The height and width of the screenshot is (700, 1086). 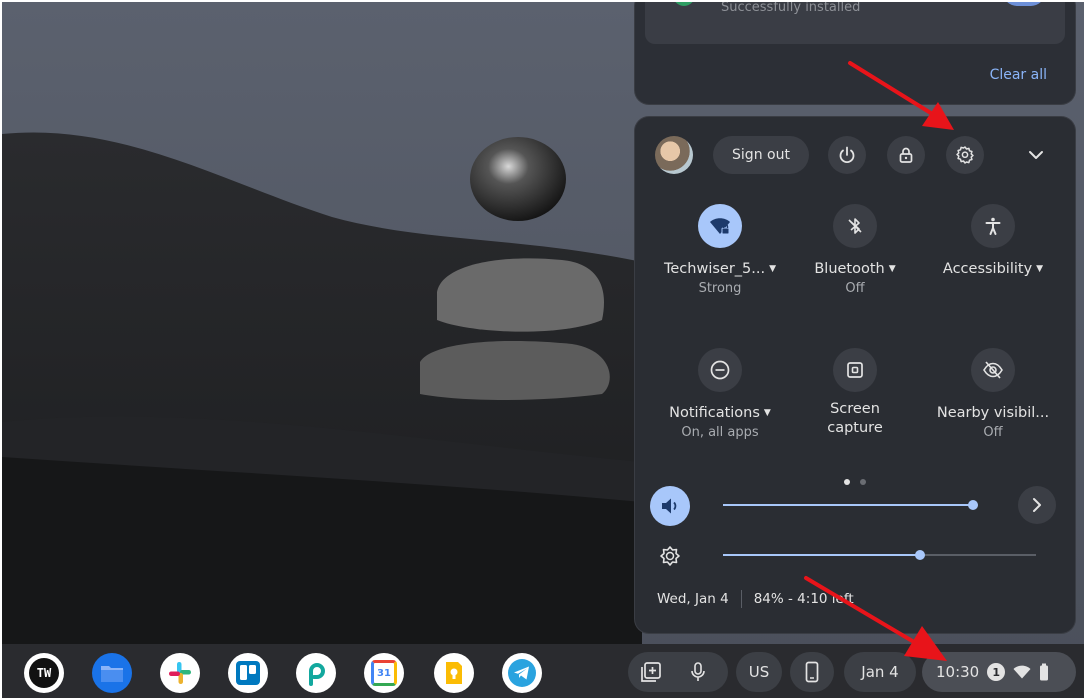 I want to click on notification-action-icon, so click(x=1024, y=4).